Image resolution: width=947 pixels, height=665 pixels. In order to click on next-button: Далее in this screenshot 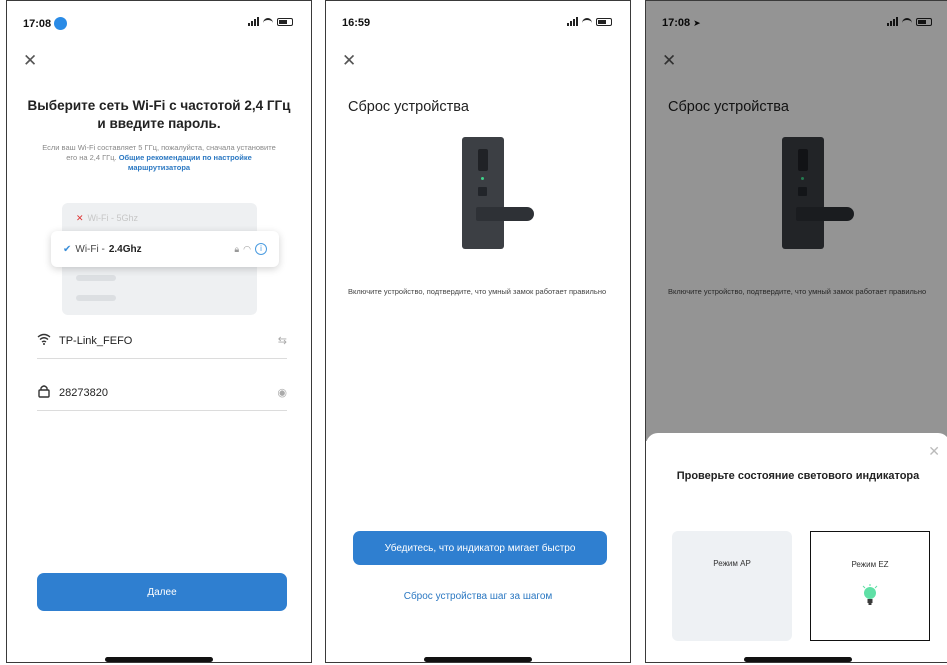, I will do `click(162, 592)`.